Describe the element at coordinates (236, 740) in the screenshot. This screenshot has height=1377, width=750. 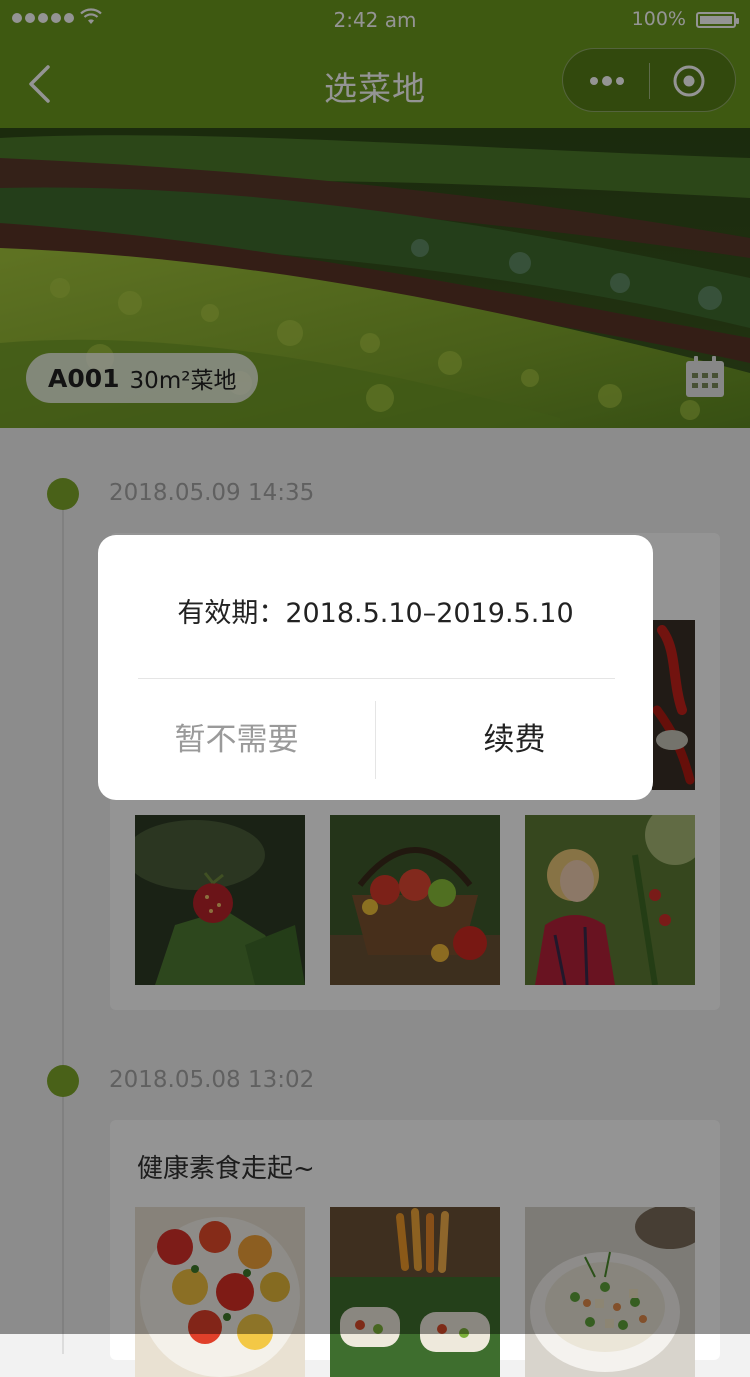
I see `not-now-button: 暂不需要` at that location.